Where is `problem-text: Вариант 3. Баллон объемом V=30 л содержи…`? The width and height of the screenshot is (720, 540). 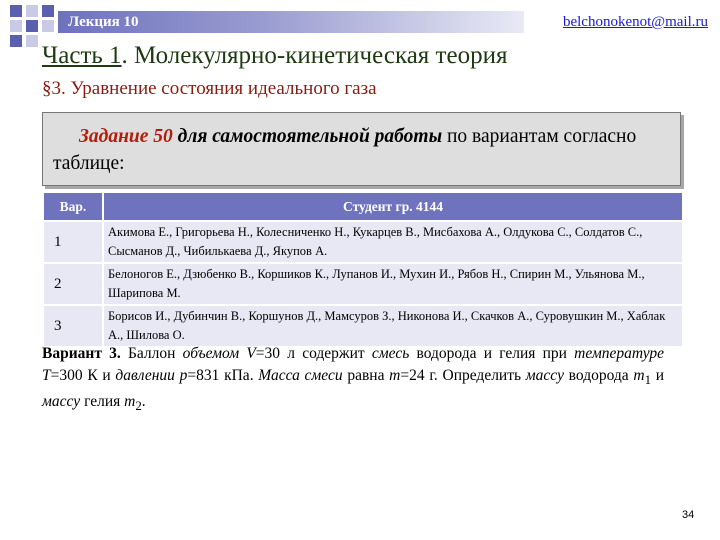 problem-text: Вариант 3. Баллон объемом V=30 л содержи… is located at coordinates (353, 380).